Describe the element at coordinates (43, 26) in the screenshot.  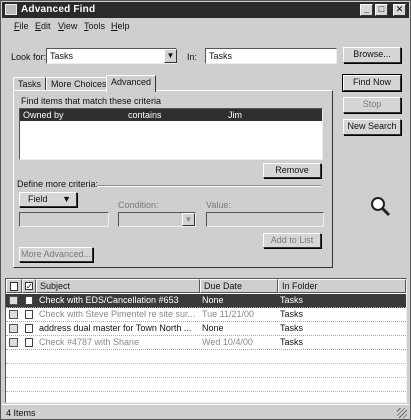
I see `menu-edit: Edit` at that location.